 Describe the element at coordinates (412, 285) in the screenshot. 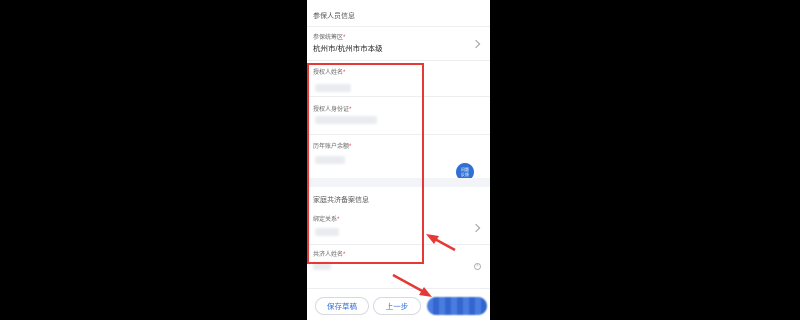

I see `annotation-arrow-lower` at that location.